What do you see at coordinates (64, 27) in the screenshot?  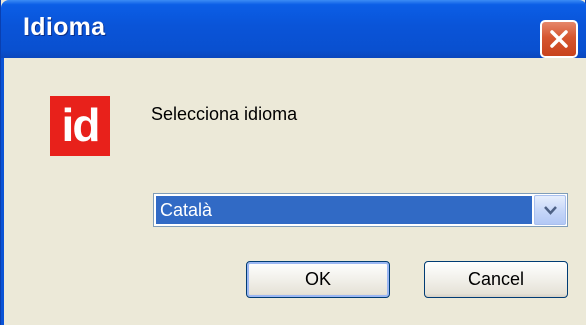 I see `window-title: Idioma` at bounding box center [64, 27].